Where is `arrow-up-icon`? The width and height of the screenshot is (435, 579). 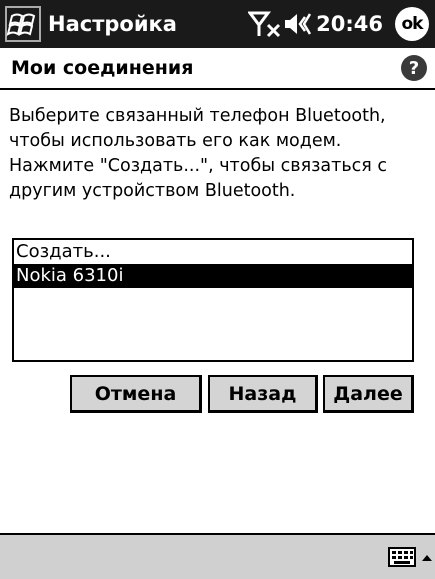 arrow-up-icon is located at coordinates (427, 558).